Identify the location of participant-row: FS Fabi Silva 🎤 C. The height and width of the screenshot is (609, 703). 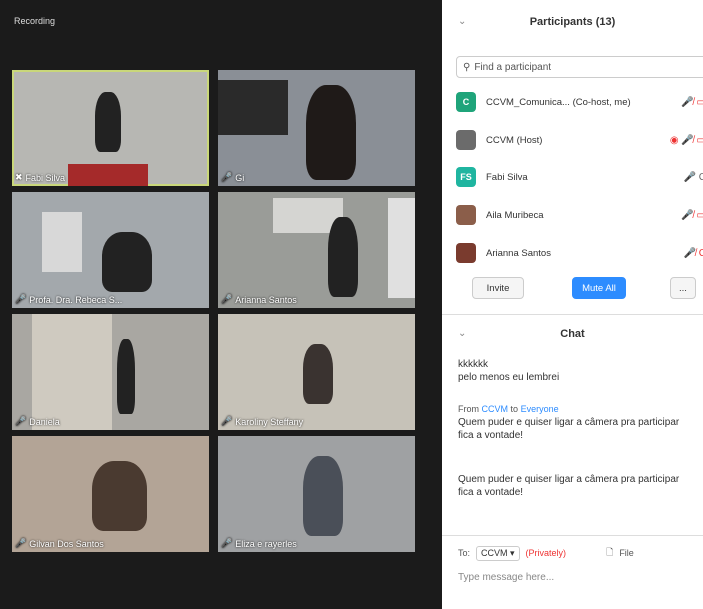
(579, 177).